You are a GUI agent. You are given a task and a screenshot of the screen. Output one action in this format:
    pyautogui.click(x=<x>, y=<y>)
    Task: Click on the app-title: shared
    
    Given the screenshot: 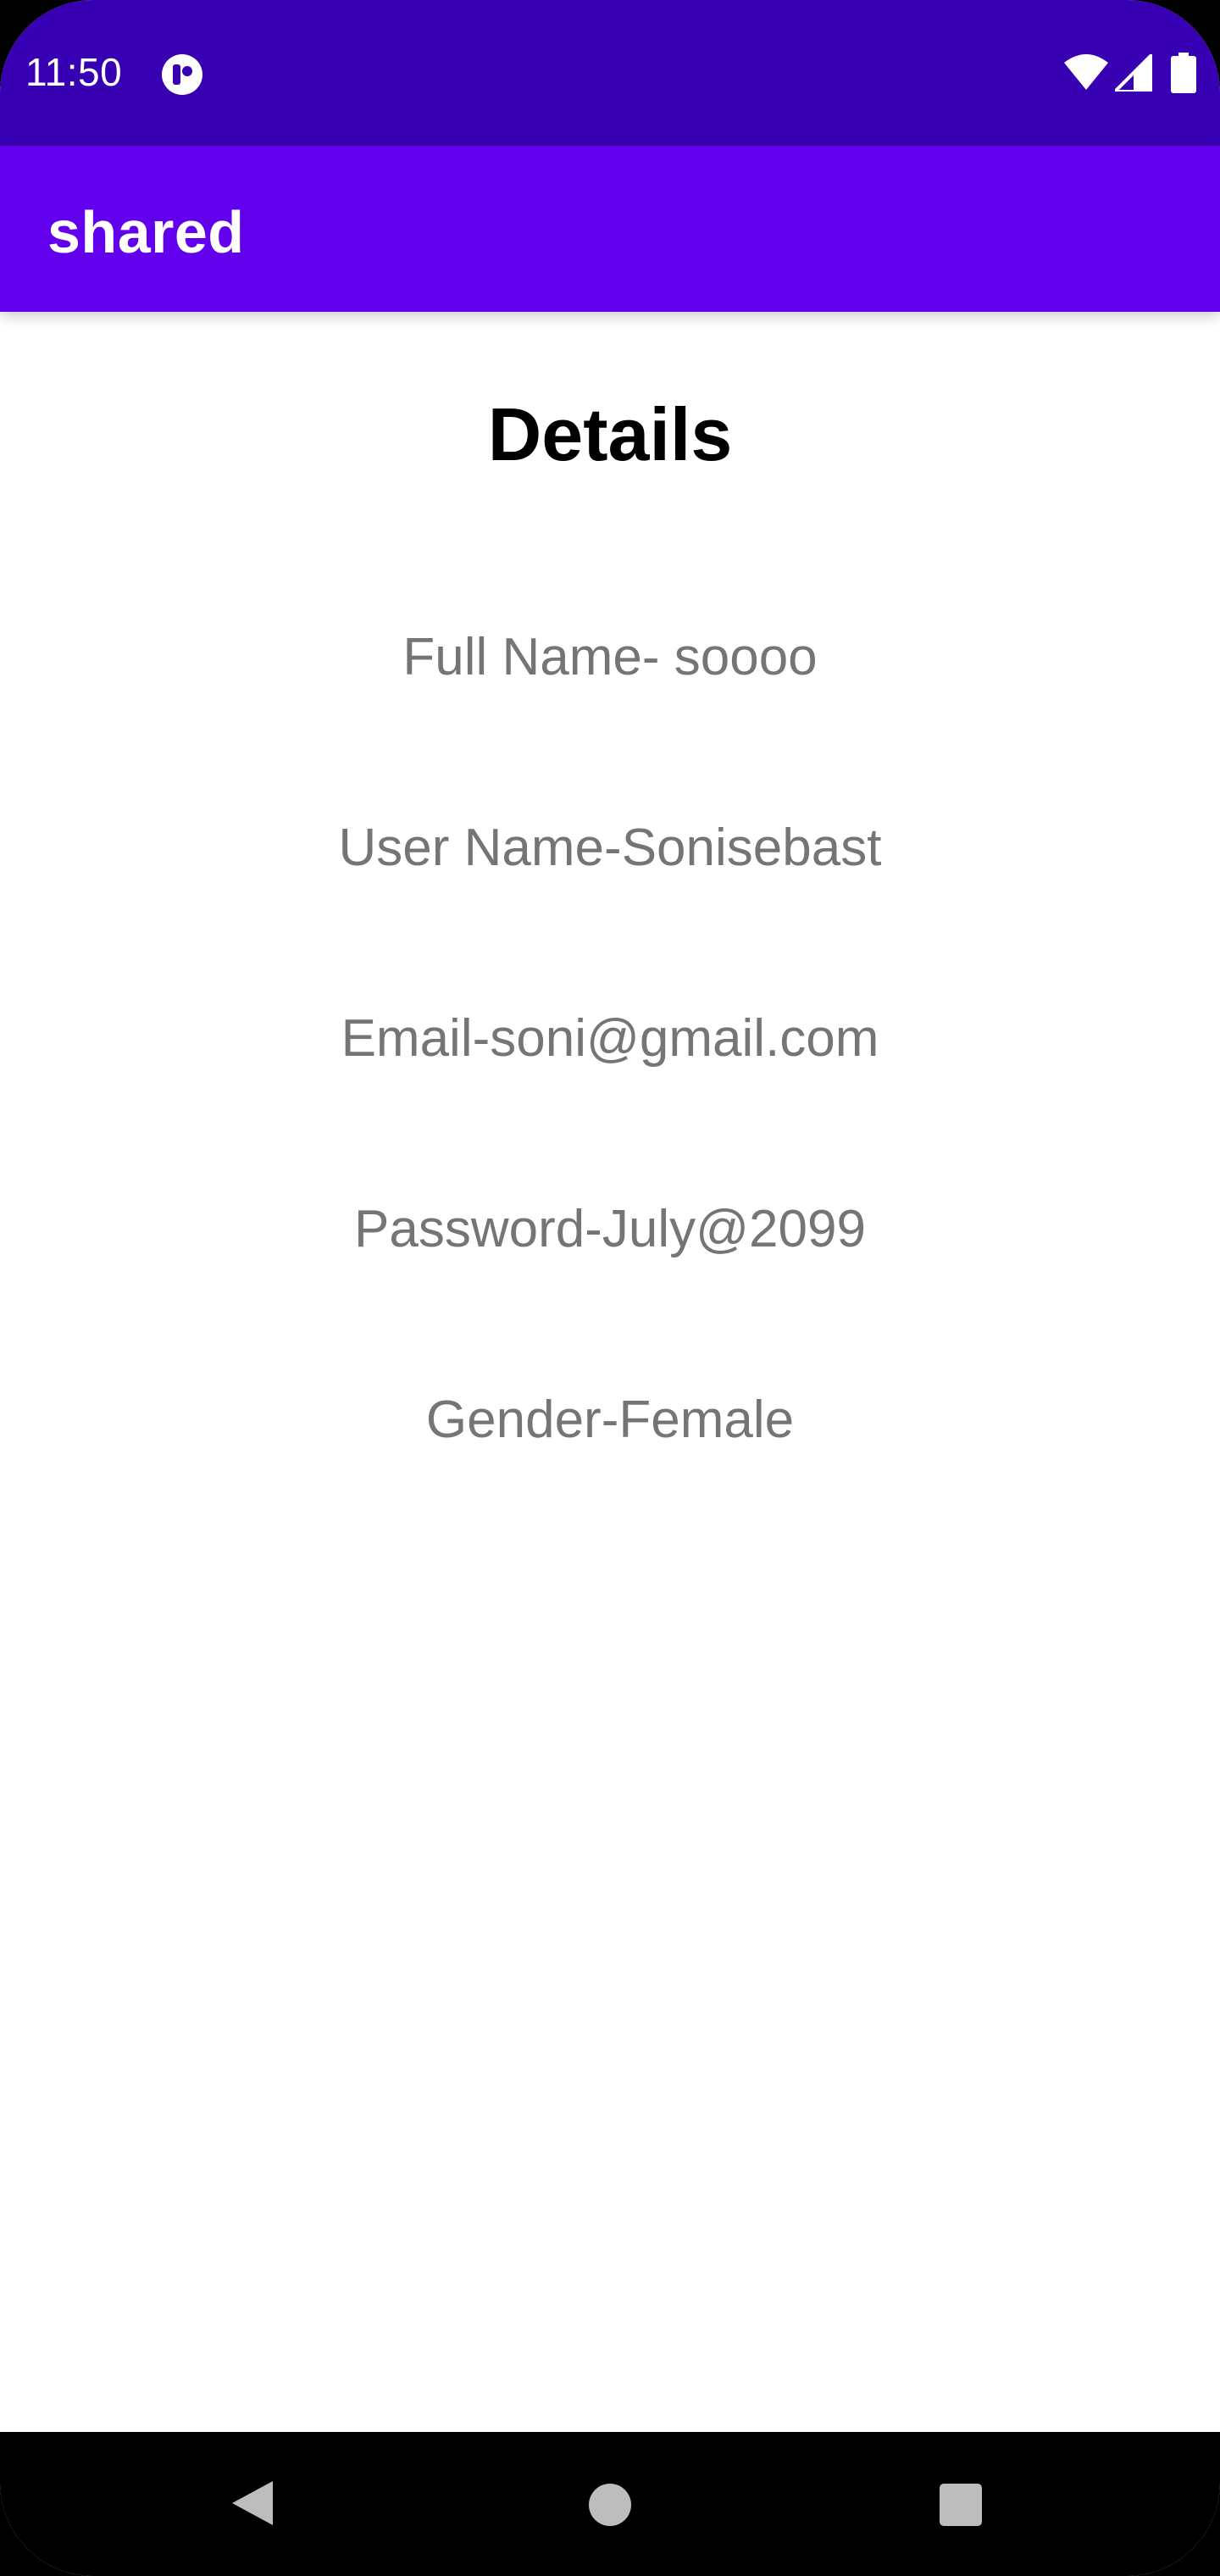 What is the action you would take?
    pyautogui.click(x=146, y=232)
    